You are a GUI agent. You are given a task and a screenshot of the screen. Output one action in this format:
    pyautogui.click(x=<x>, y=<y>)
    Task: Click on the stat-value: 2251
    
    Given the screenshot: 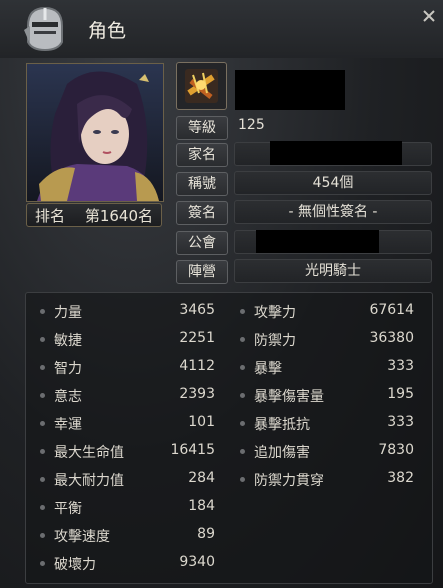 What is the action you would take?
    pyautogui.click(x=197, y=338)
    